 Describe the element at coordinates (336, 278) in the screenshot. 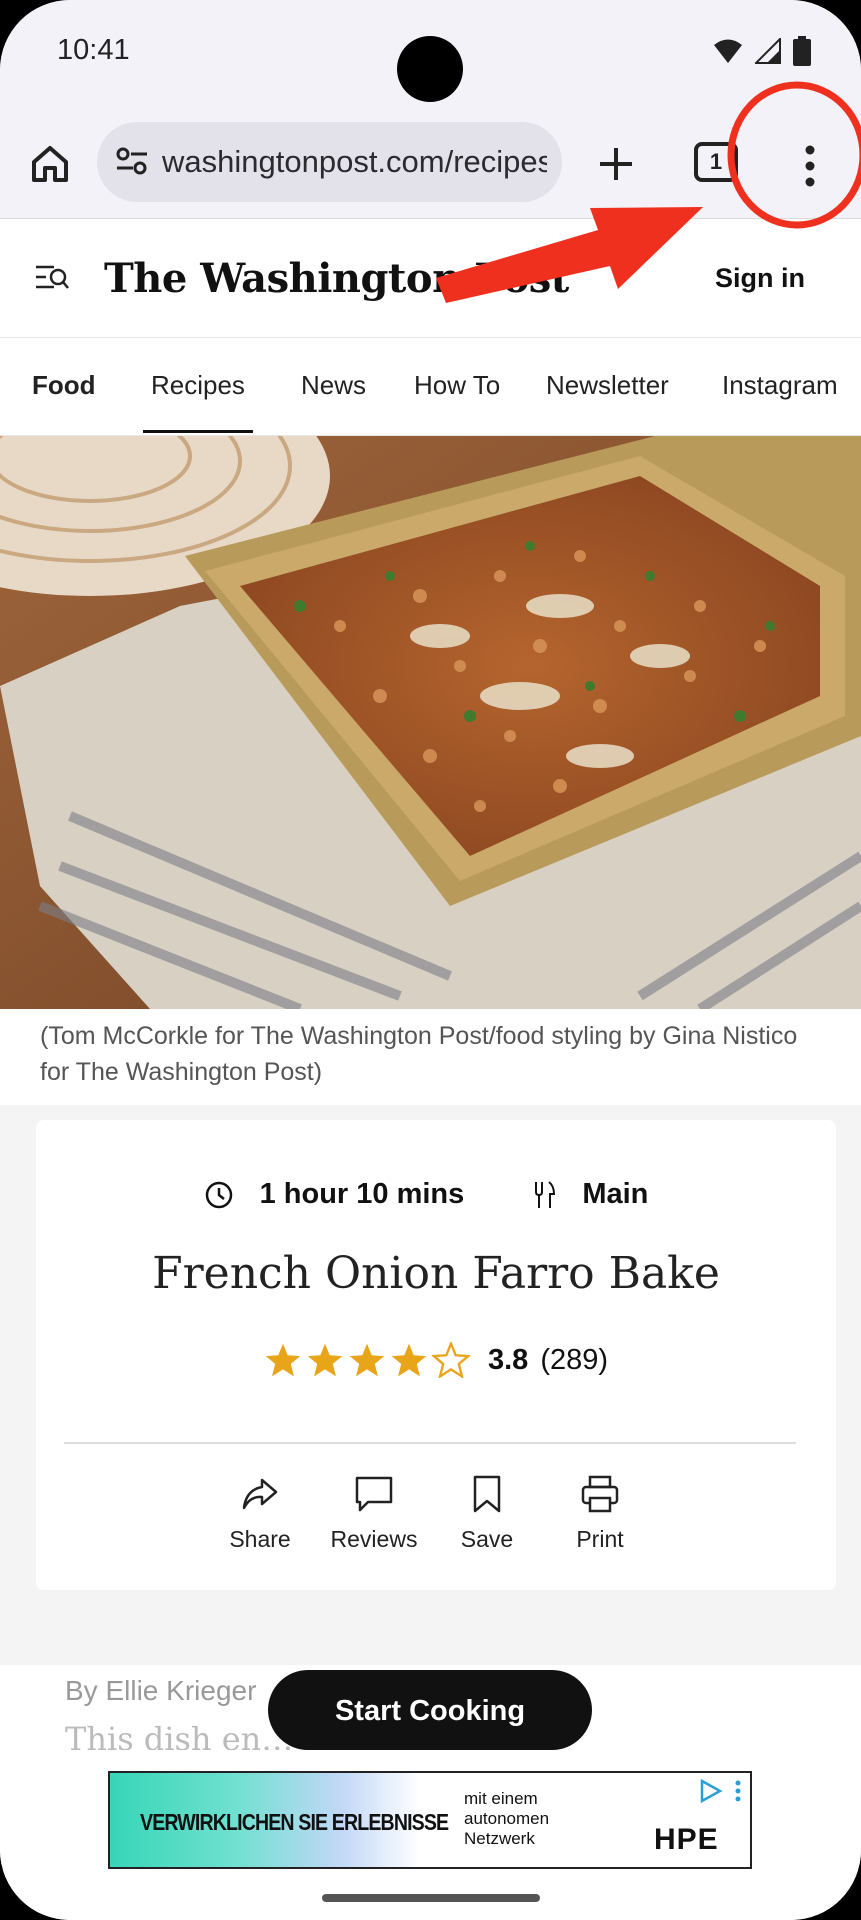

I see `site-logo: The Washington Post` at that location.